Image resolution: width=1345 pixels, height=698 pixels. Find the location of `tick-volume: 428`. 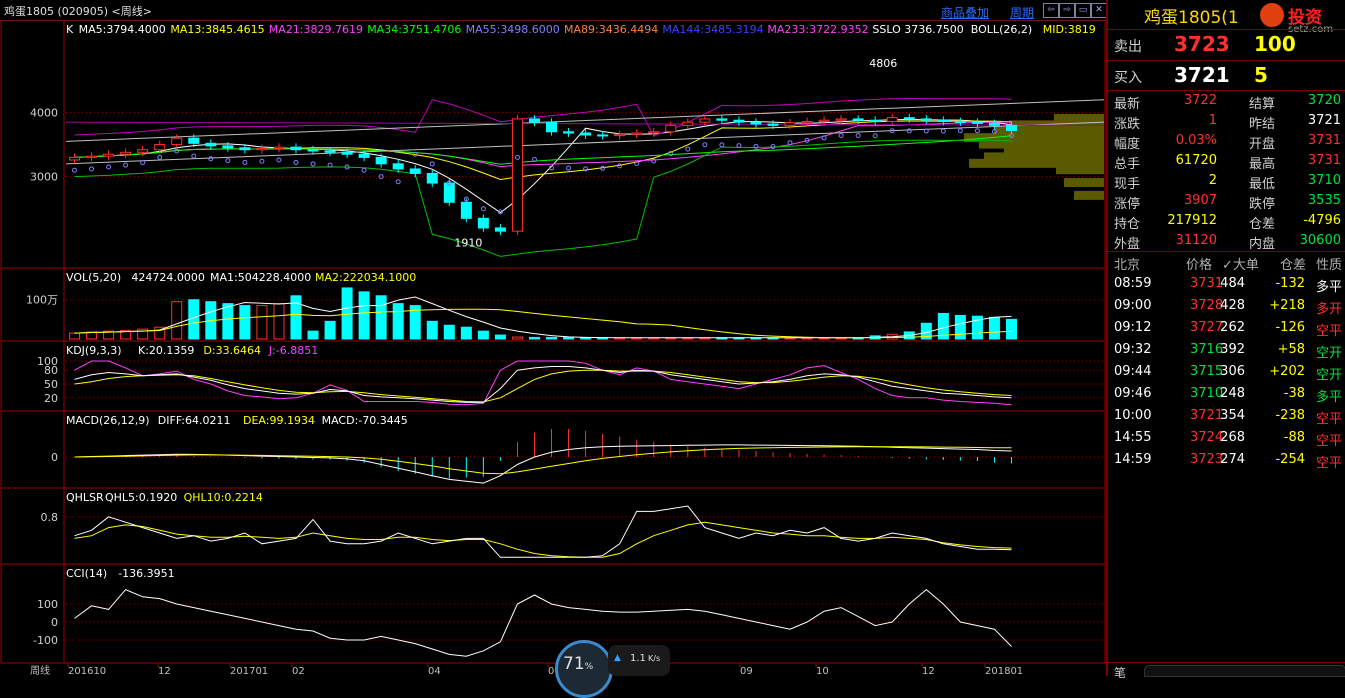

tick-volume: 428 is located at coordinates (1232, 305).